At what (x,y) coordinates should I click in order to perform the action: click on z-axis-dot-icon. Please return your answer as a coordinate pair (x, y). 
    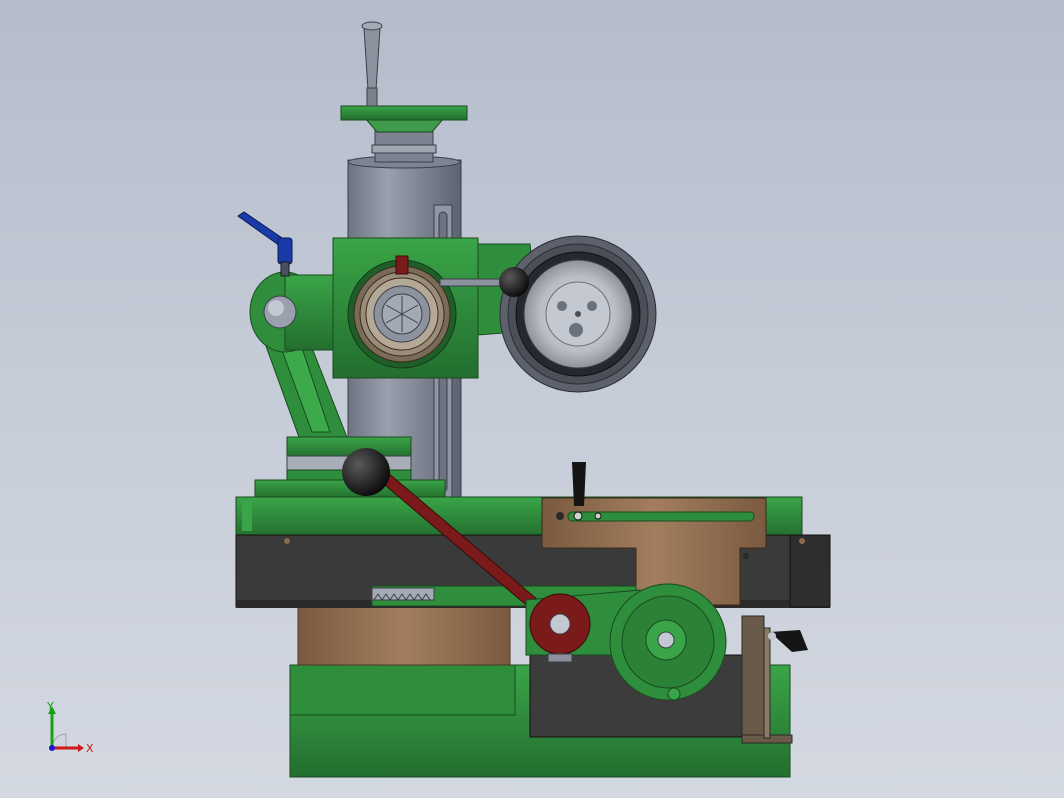
    Looking at the image, I should click on (52, 748).